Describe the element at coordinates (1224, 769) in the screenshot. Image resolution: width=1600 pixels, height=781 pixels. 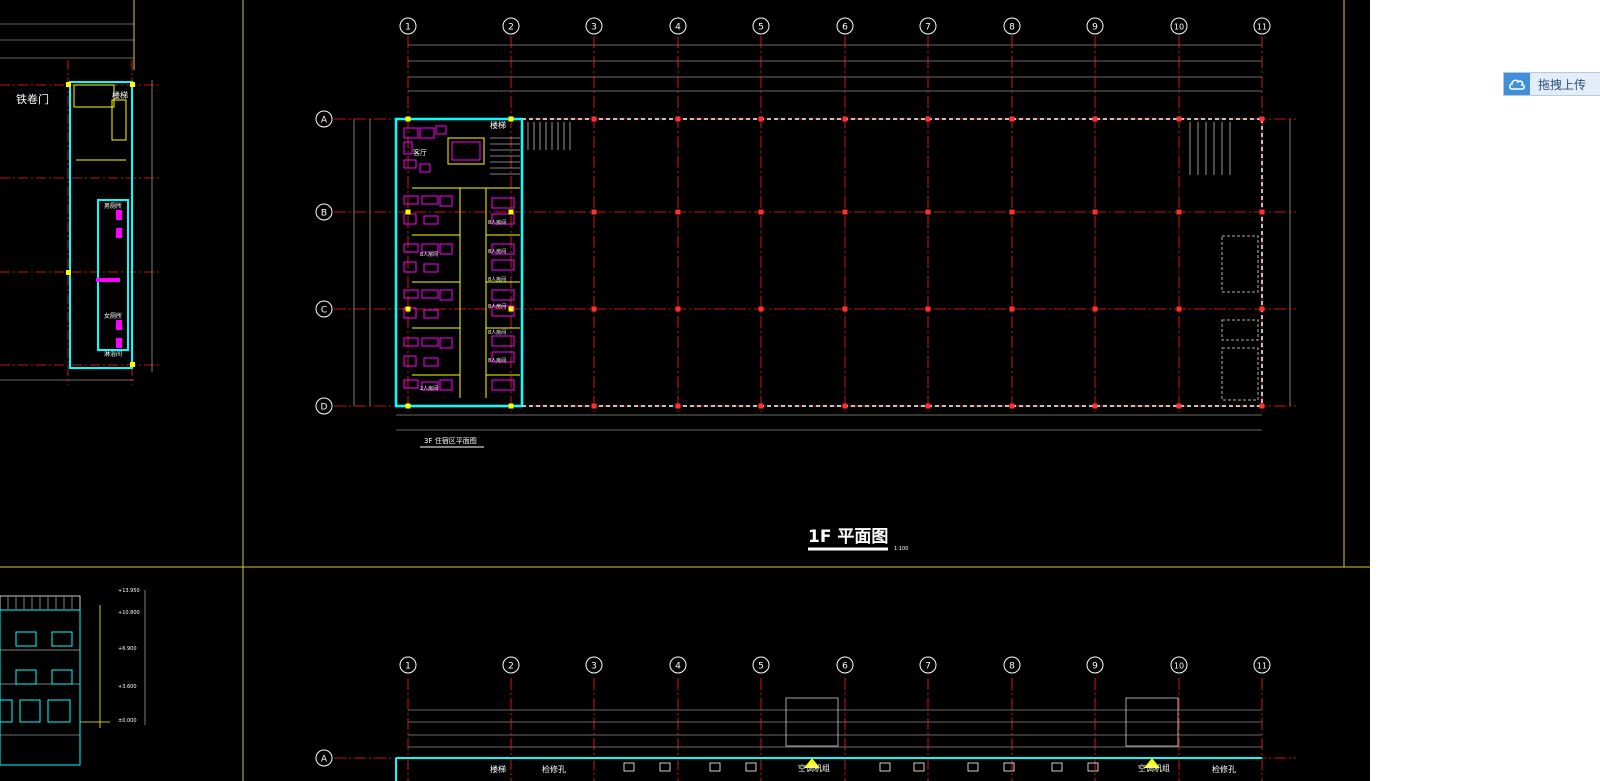
I see `lower-label-hatch-2: 检修孔` at that location.